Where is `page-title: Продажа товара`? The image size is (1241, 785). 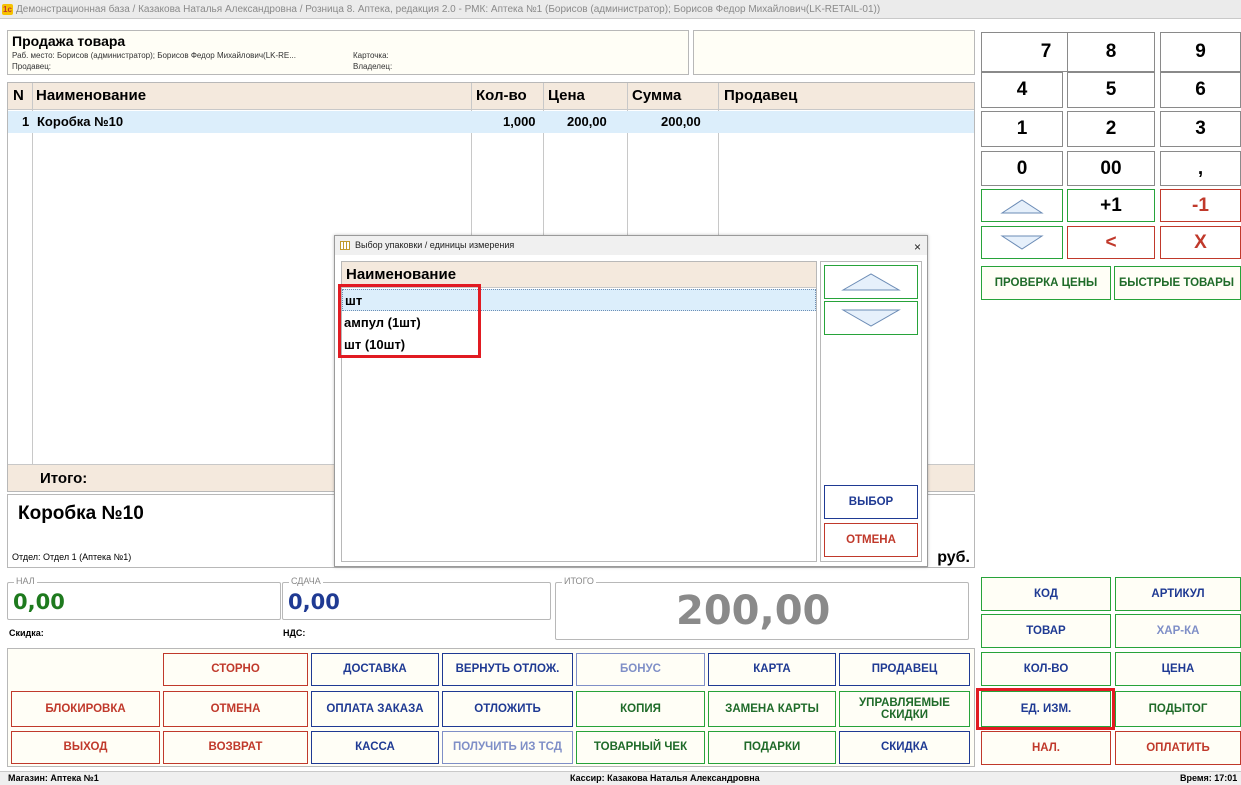
page-title: Продажа товара is located at coordinates (69, 41).